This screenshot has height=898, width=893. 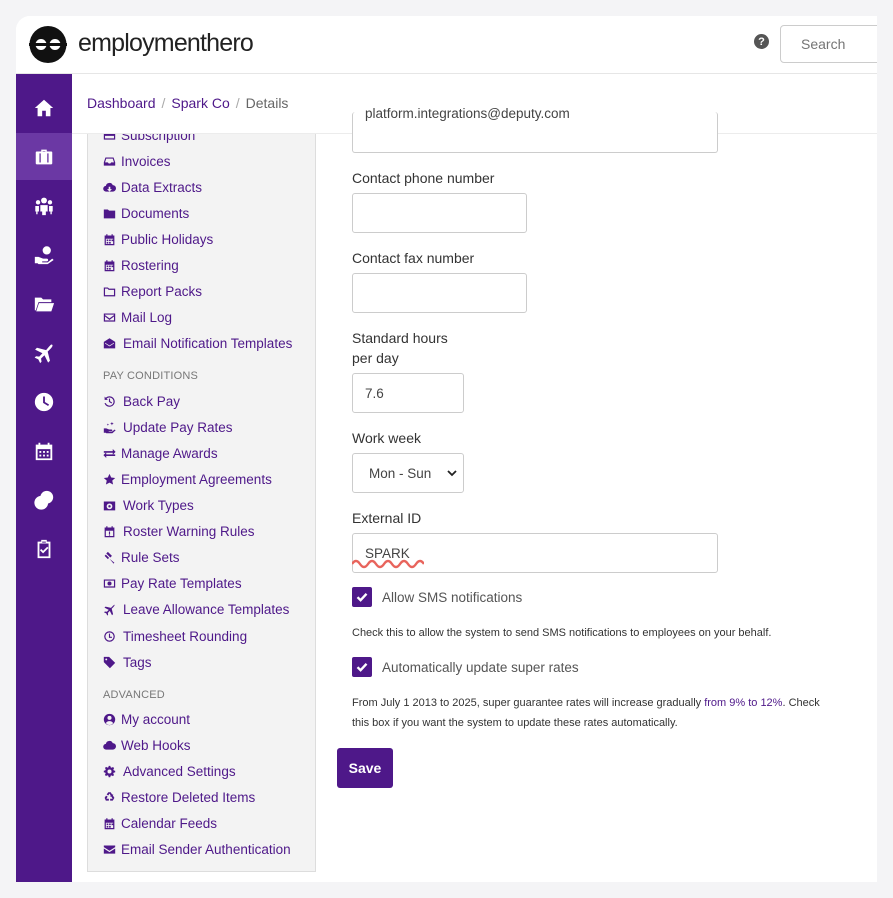 I want to click on coins-icon: $, so click(x=44, y=500).